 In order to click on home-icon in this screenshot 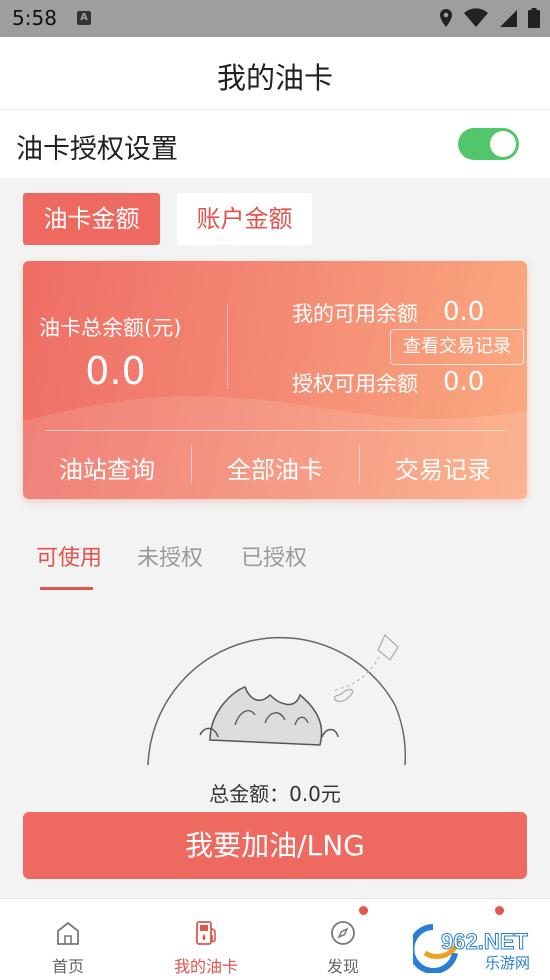, I will do `click(68, 933)`.